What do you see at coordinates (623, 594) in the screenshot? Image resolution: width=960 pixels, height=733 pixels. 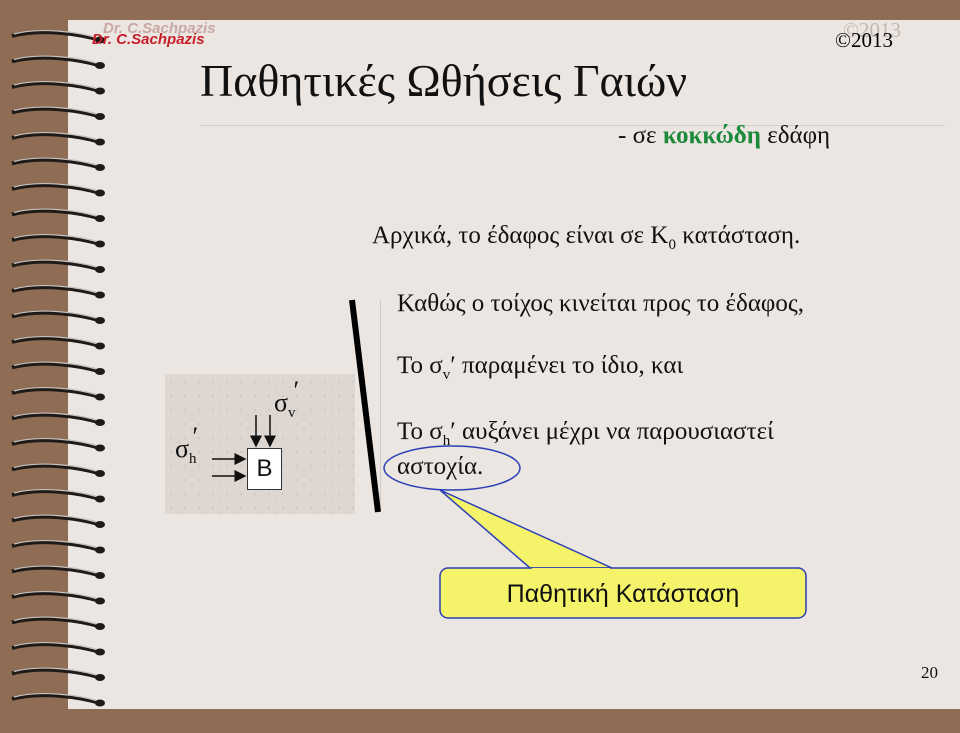 I see `callout-text: Παθητική Κατάσταση` at bounding box center [623, 594].